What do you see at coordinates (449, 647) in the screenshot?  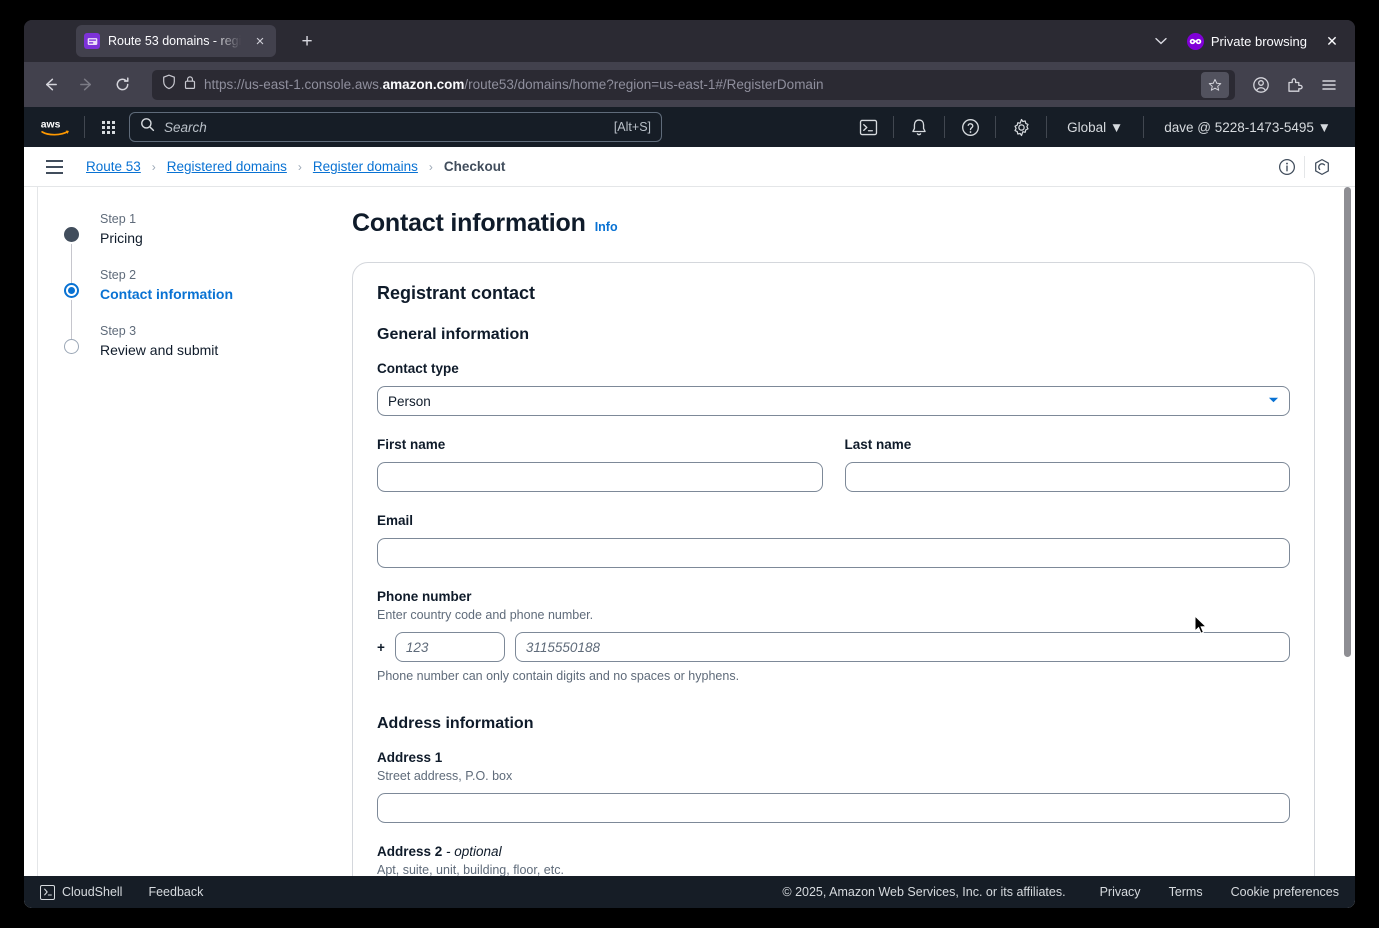 I see `phone-country-code-input: 123` at bounding box center [449, 647].